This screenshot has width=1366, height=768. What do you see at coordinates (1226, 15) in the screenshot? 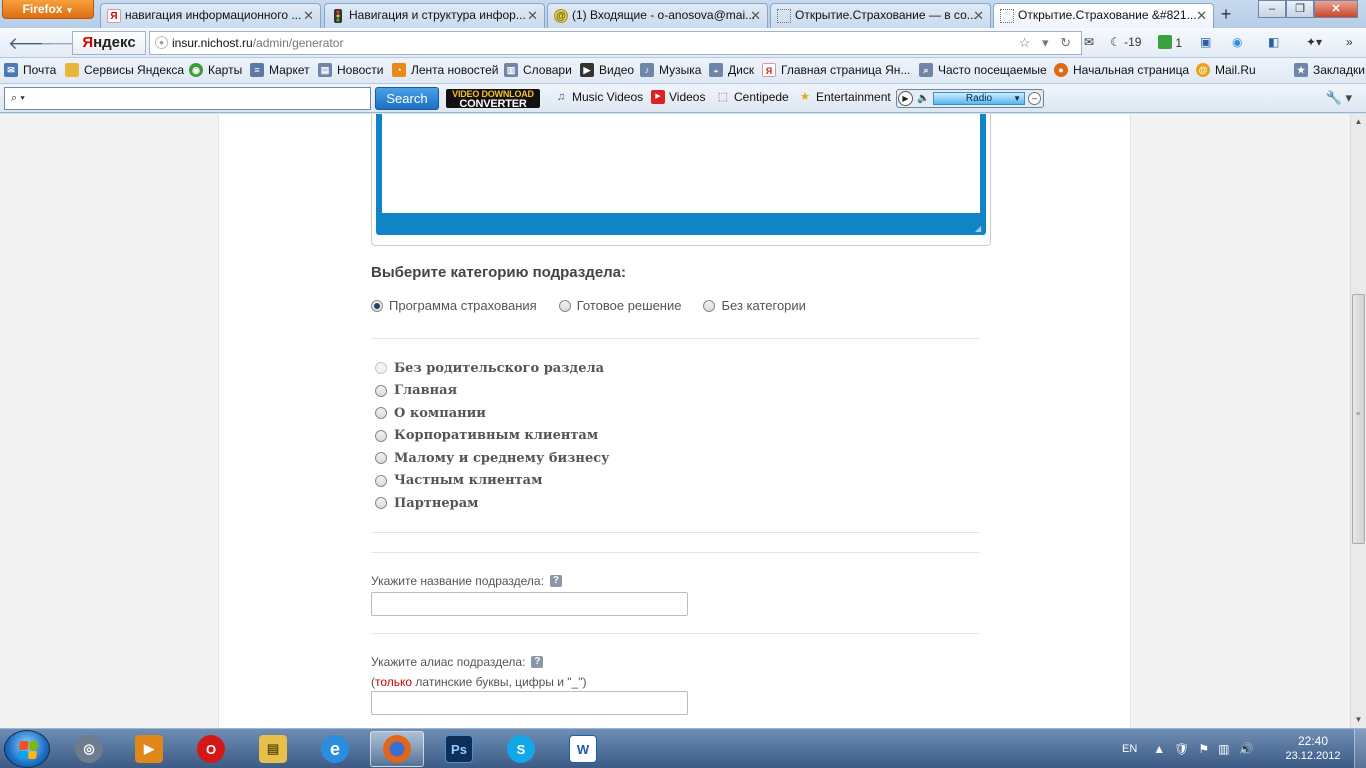
I see `new-tab-button: +` at bounding box center [1226, 15].